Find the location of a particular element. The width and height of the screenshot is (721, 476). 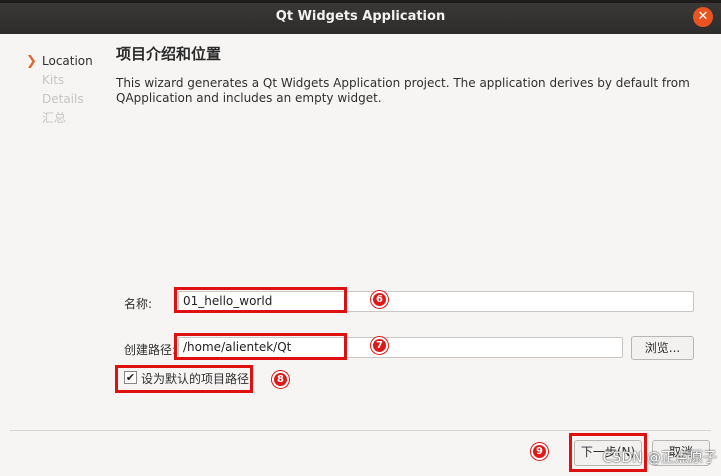

window-title: Qt Widgets Application is located at coordinates (360, 16).